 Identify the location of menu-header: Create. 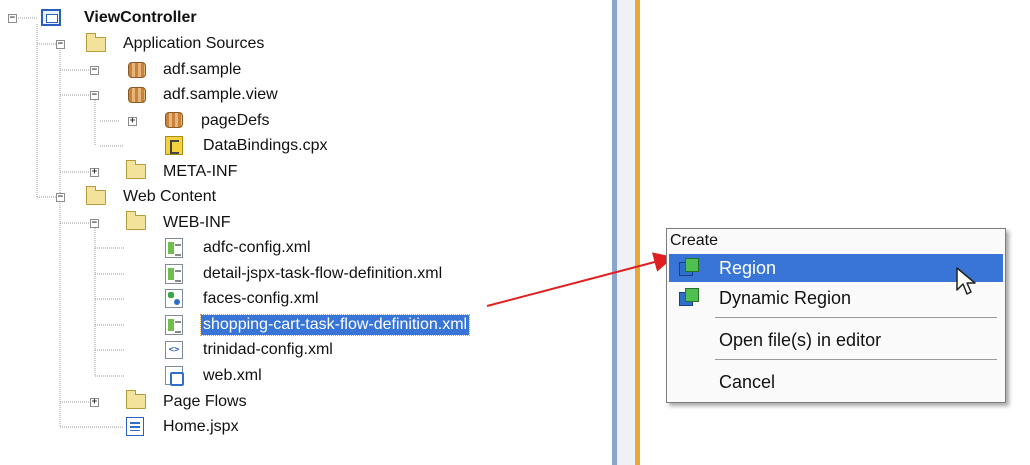
(694, 240).